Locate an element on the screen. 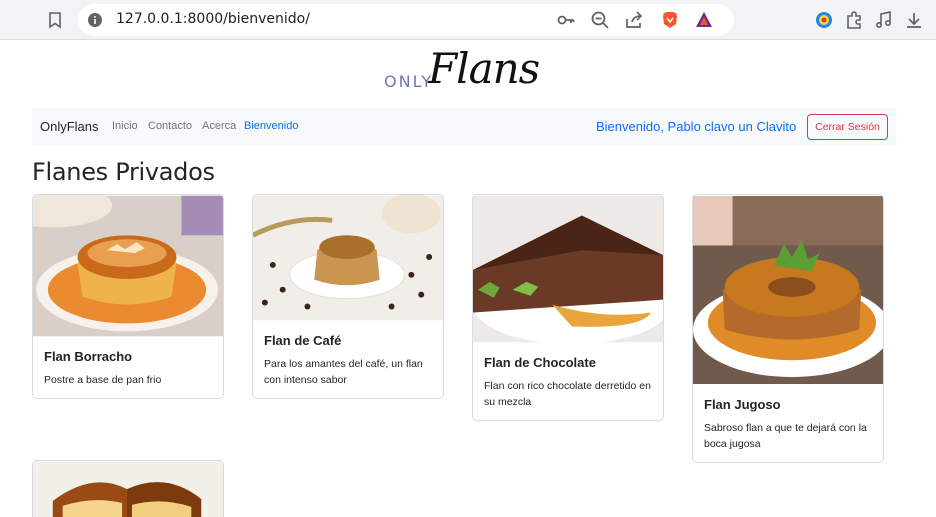 This screenshot has height=517, width=936. nav-link-inicio: Inicio is located at coordinates (125, 126).